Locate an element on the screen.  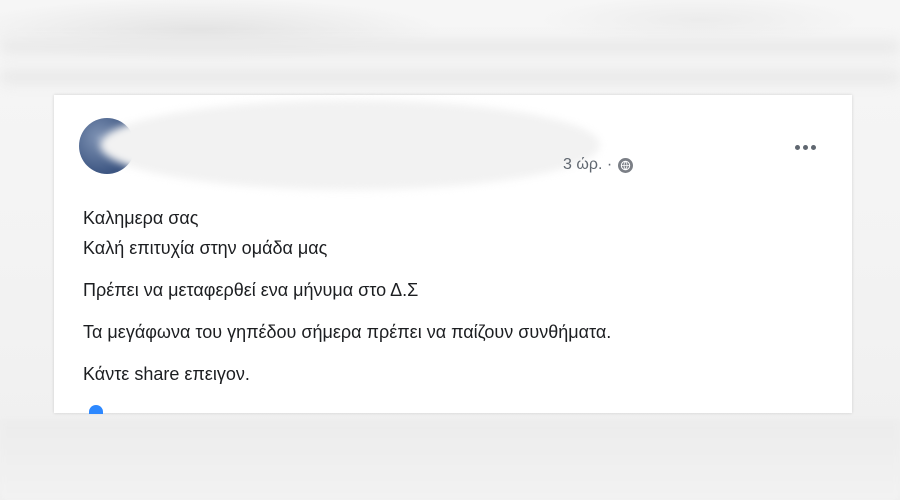
post-line: Πρέπει να μεταφερθεί ενα μήνυμα στο Δ.Σ is located at coordinates (251, 290).